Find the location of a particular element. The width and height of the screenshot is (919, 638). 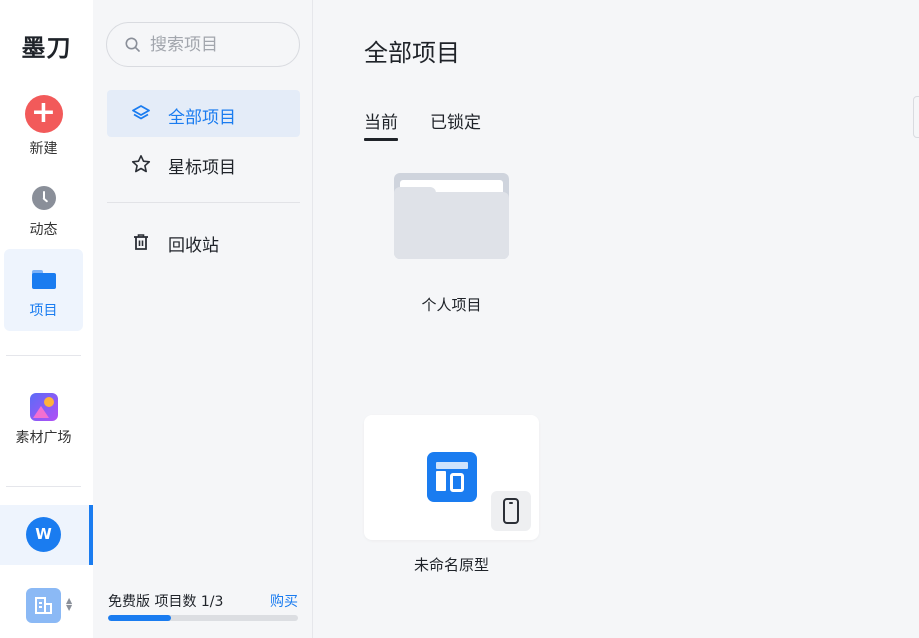

nav-item-all-projects: 全部项目 is located at coordinates (203, 113).